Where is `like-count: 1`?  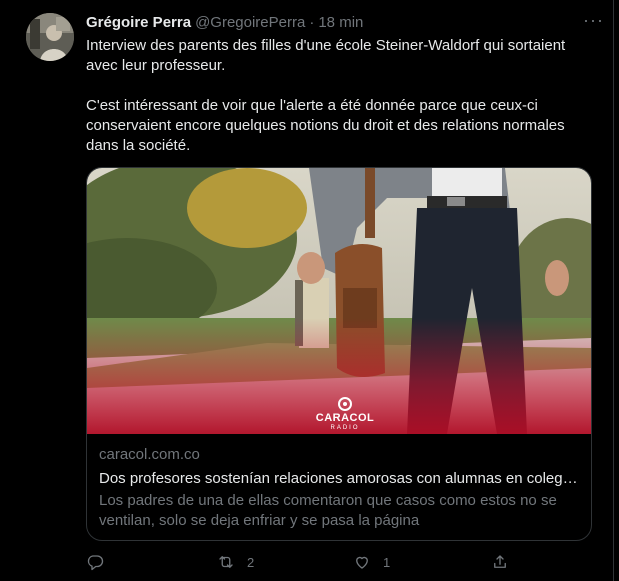 like-count: 1 is located at coordinates (387, 562).